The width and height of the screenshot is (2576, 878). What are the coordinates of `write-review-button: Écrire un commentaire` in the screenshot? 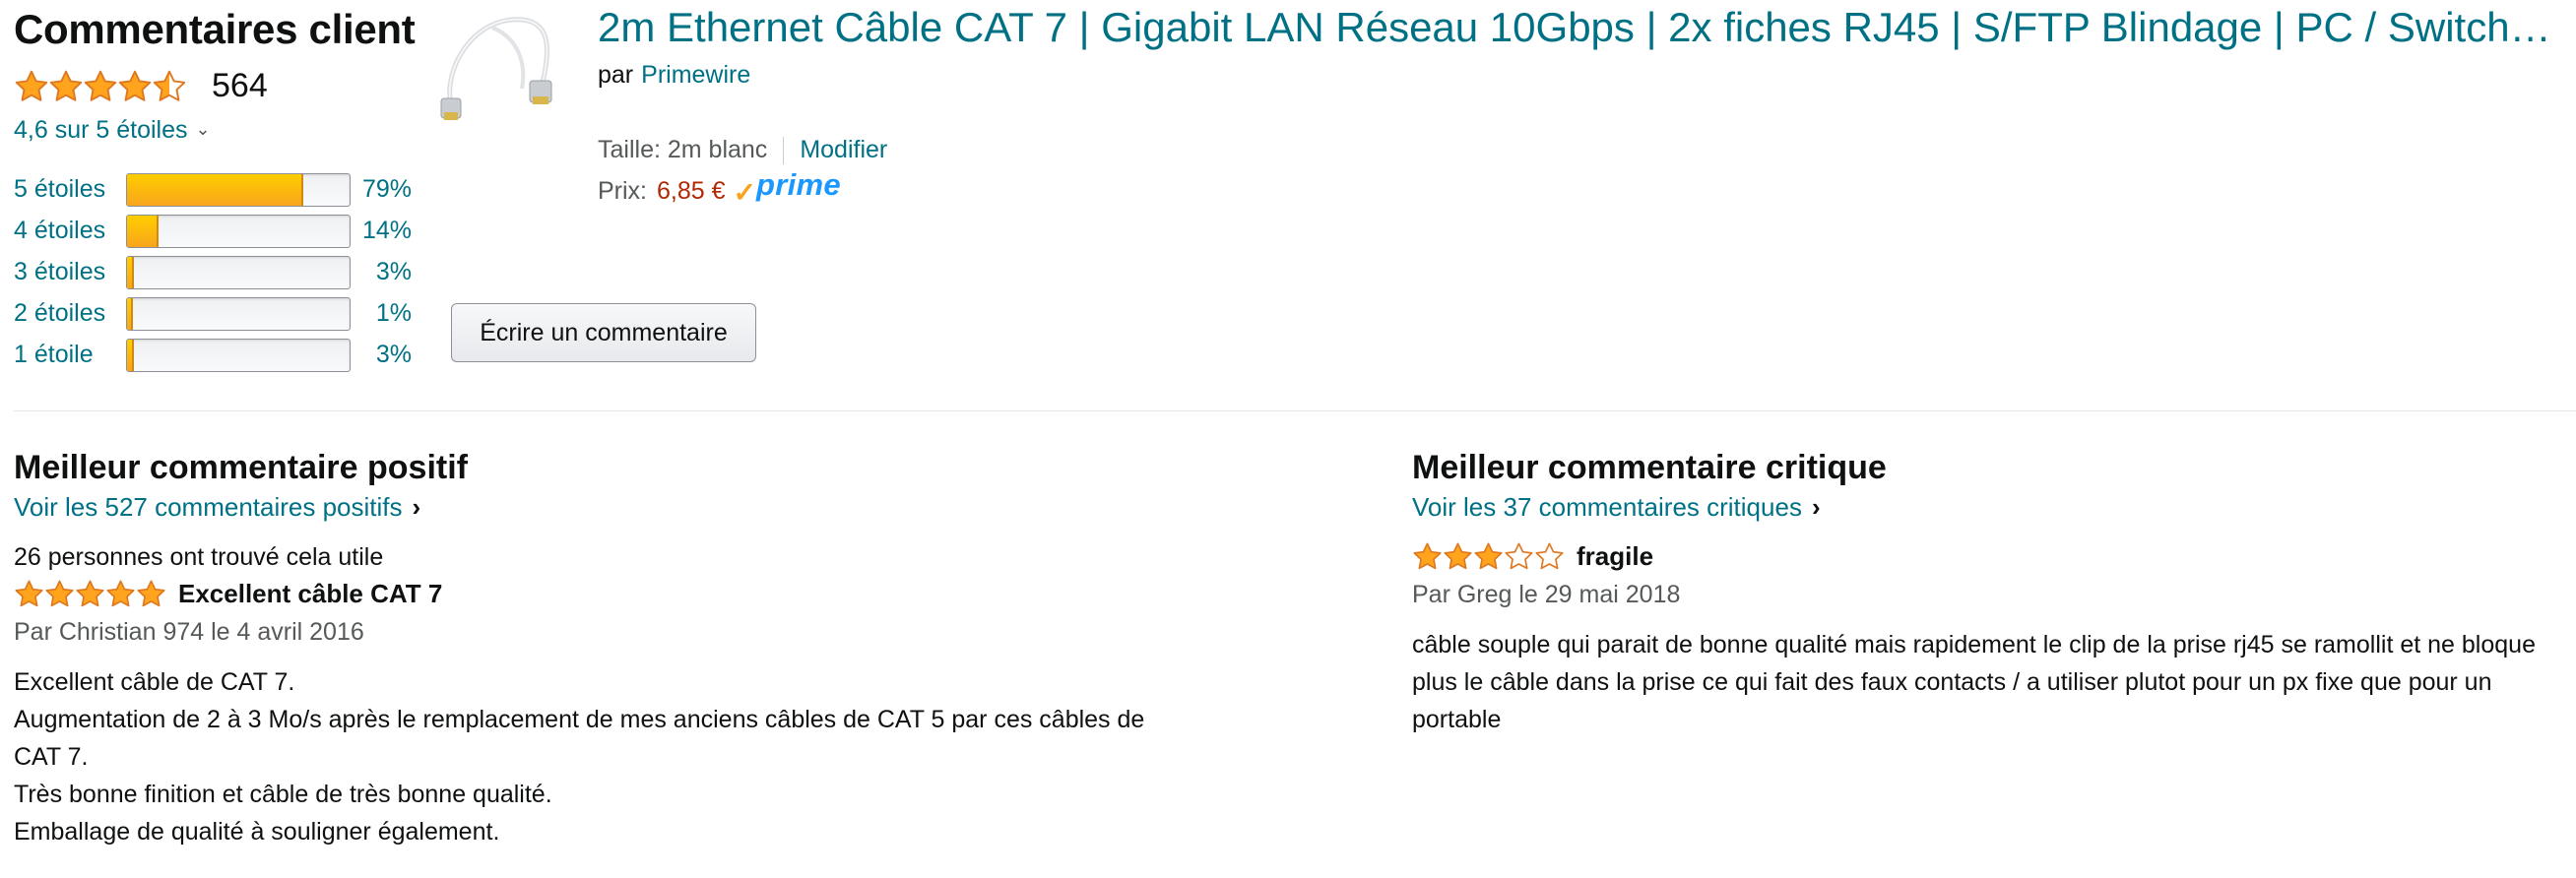 It's located at (603, 332).